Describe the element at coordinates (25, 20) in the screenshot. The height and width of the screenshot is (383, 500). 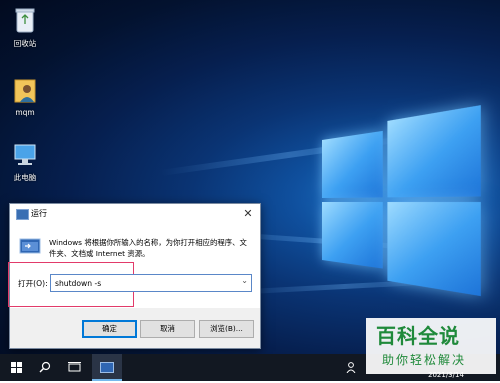
I see `recycle-bin-icon` at that location.